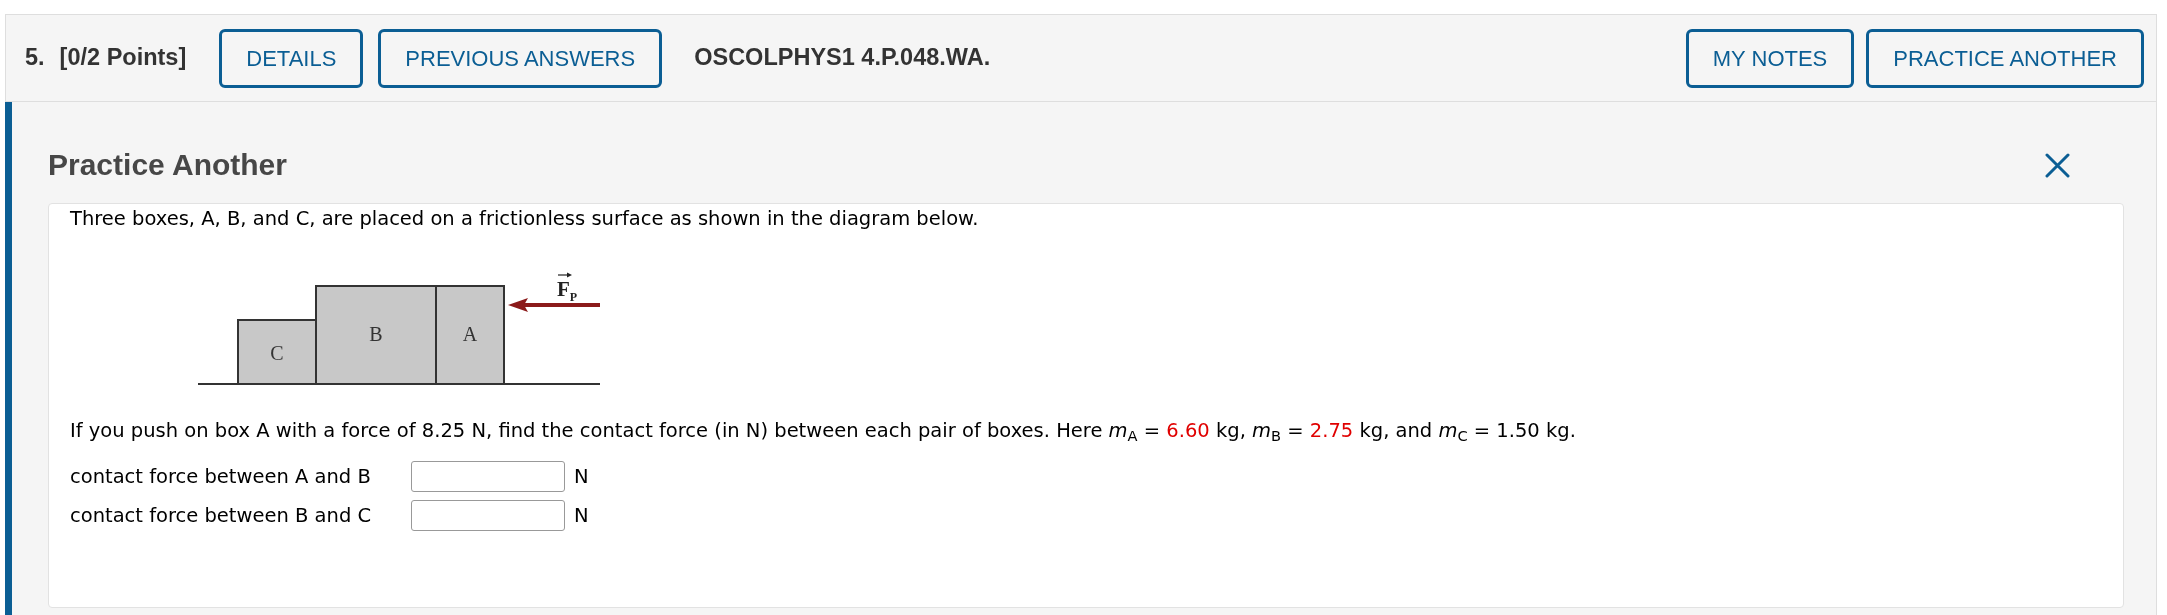 The height and width of the screenshot is (615, 2167). Describe the element at coordinates (2005, 58) in the screenshot. I see `header-button: PRACTICE ANOTHER` at that location.